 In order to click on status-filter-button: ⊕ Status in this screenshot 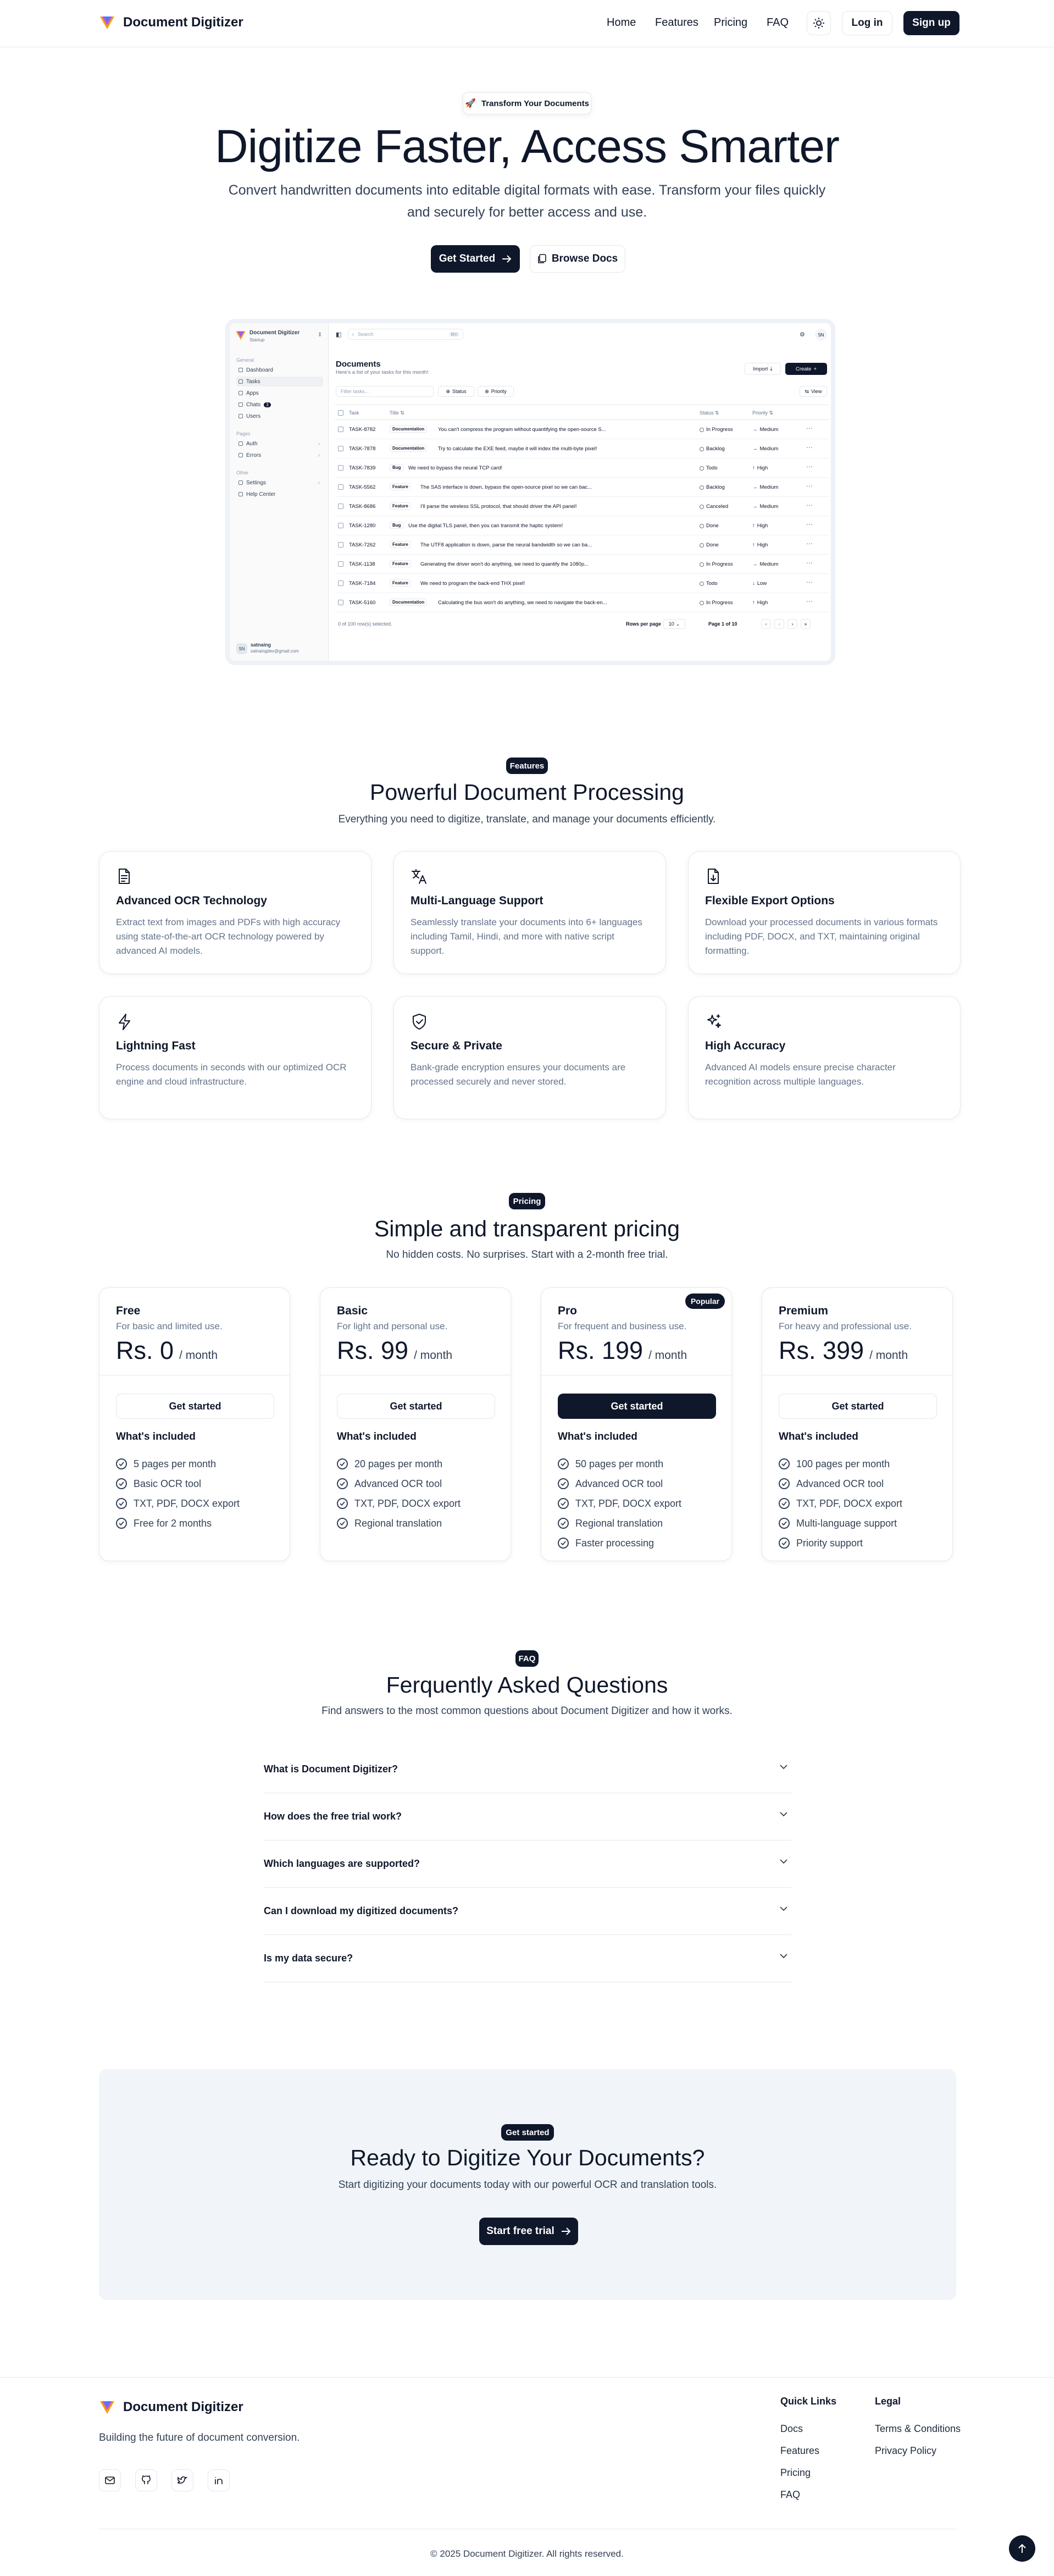, I will do `click(456, 391)`.